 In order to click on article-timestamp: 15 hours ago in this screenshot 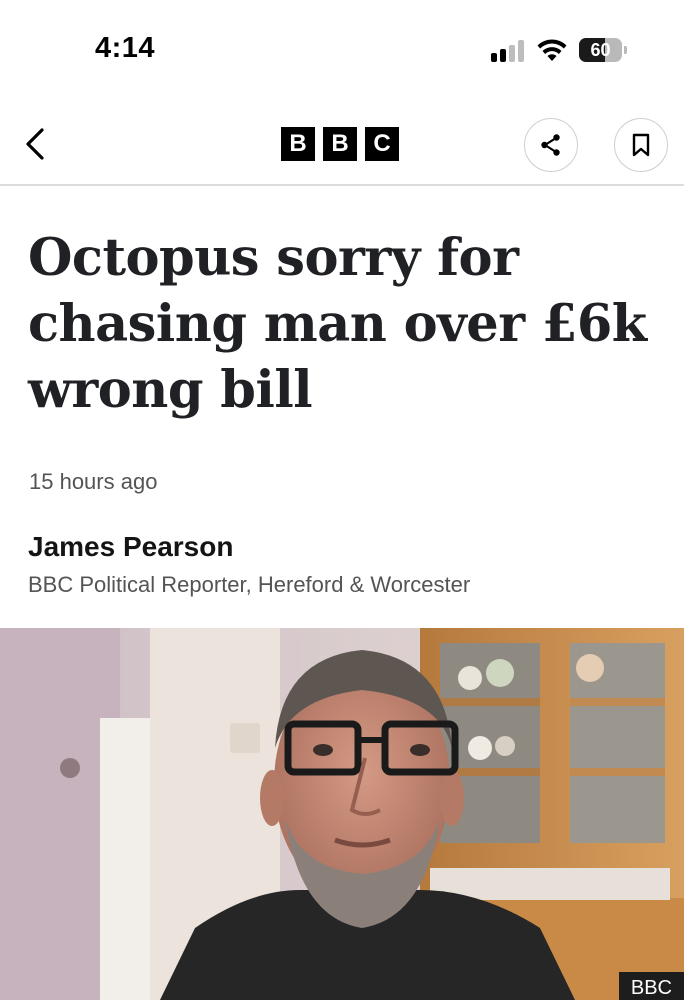, I will do `click(93, 481)`.